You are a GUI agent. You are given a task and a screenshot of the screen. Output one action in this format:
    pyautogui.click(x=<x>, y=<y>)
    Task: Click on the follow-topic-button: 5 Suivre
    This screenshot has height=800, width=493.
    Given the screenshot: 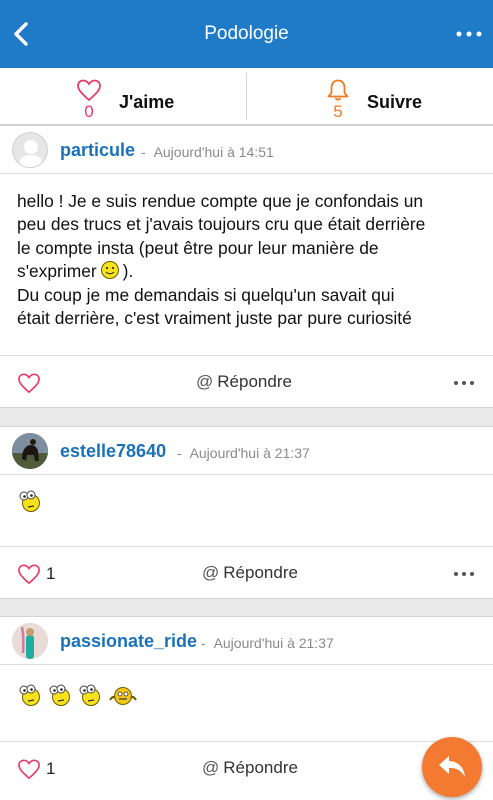 What is the action you would take?
    pyautogui.click(x=370, y=96)
    